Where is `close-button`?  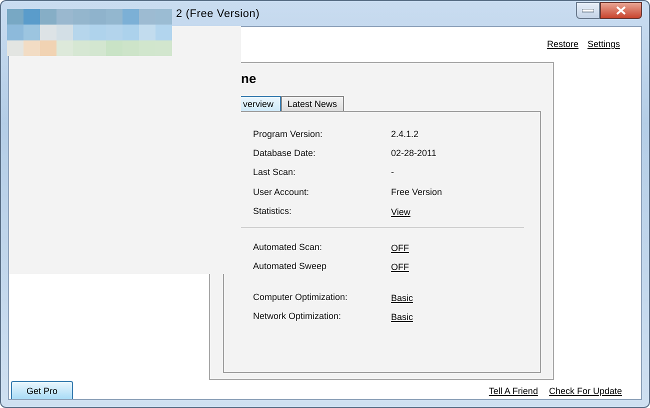
close-button is located at coordinates (621, 10).